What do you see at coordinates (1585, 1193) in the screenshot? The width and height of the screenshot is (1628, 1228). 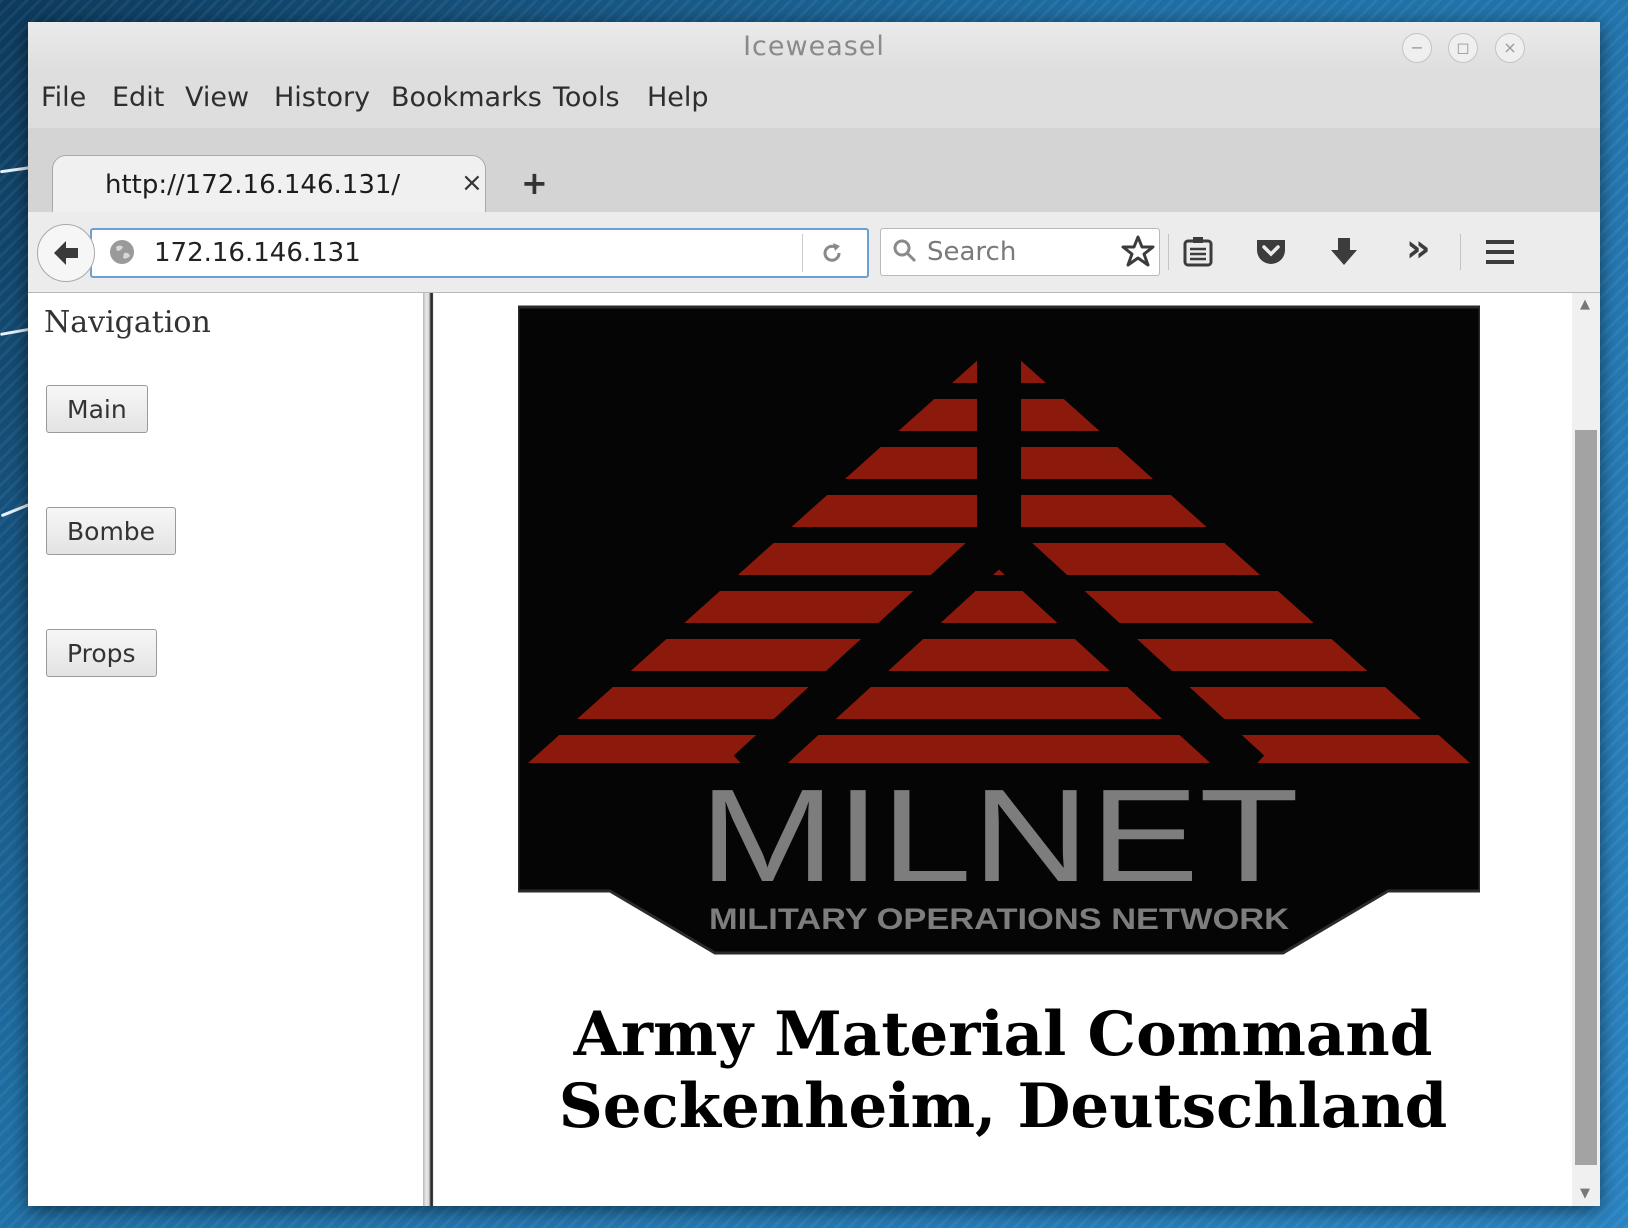 I see `scroll-down-icon: ▼` at bounding box center [1585, 1193].